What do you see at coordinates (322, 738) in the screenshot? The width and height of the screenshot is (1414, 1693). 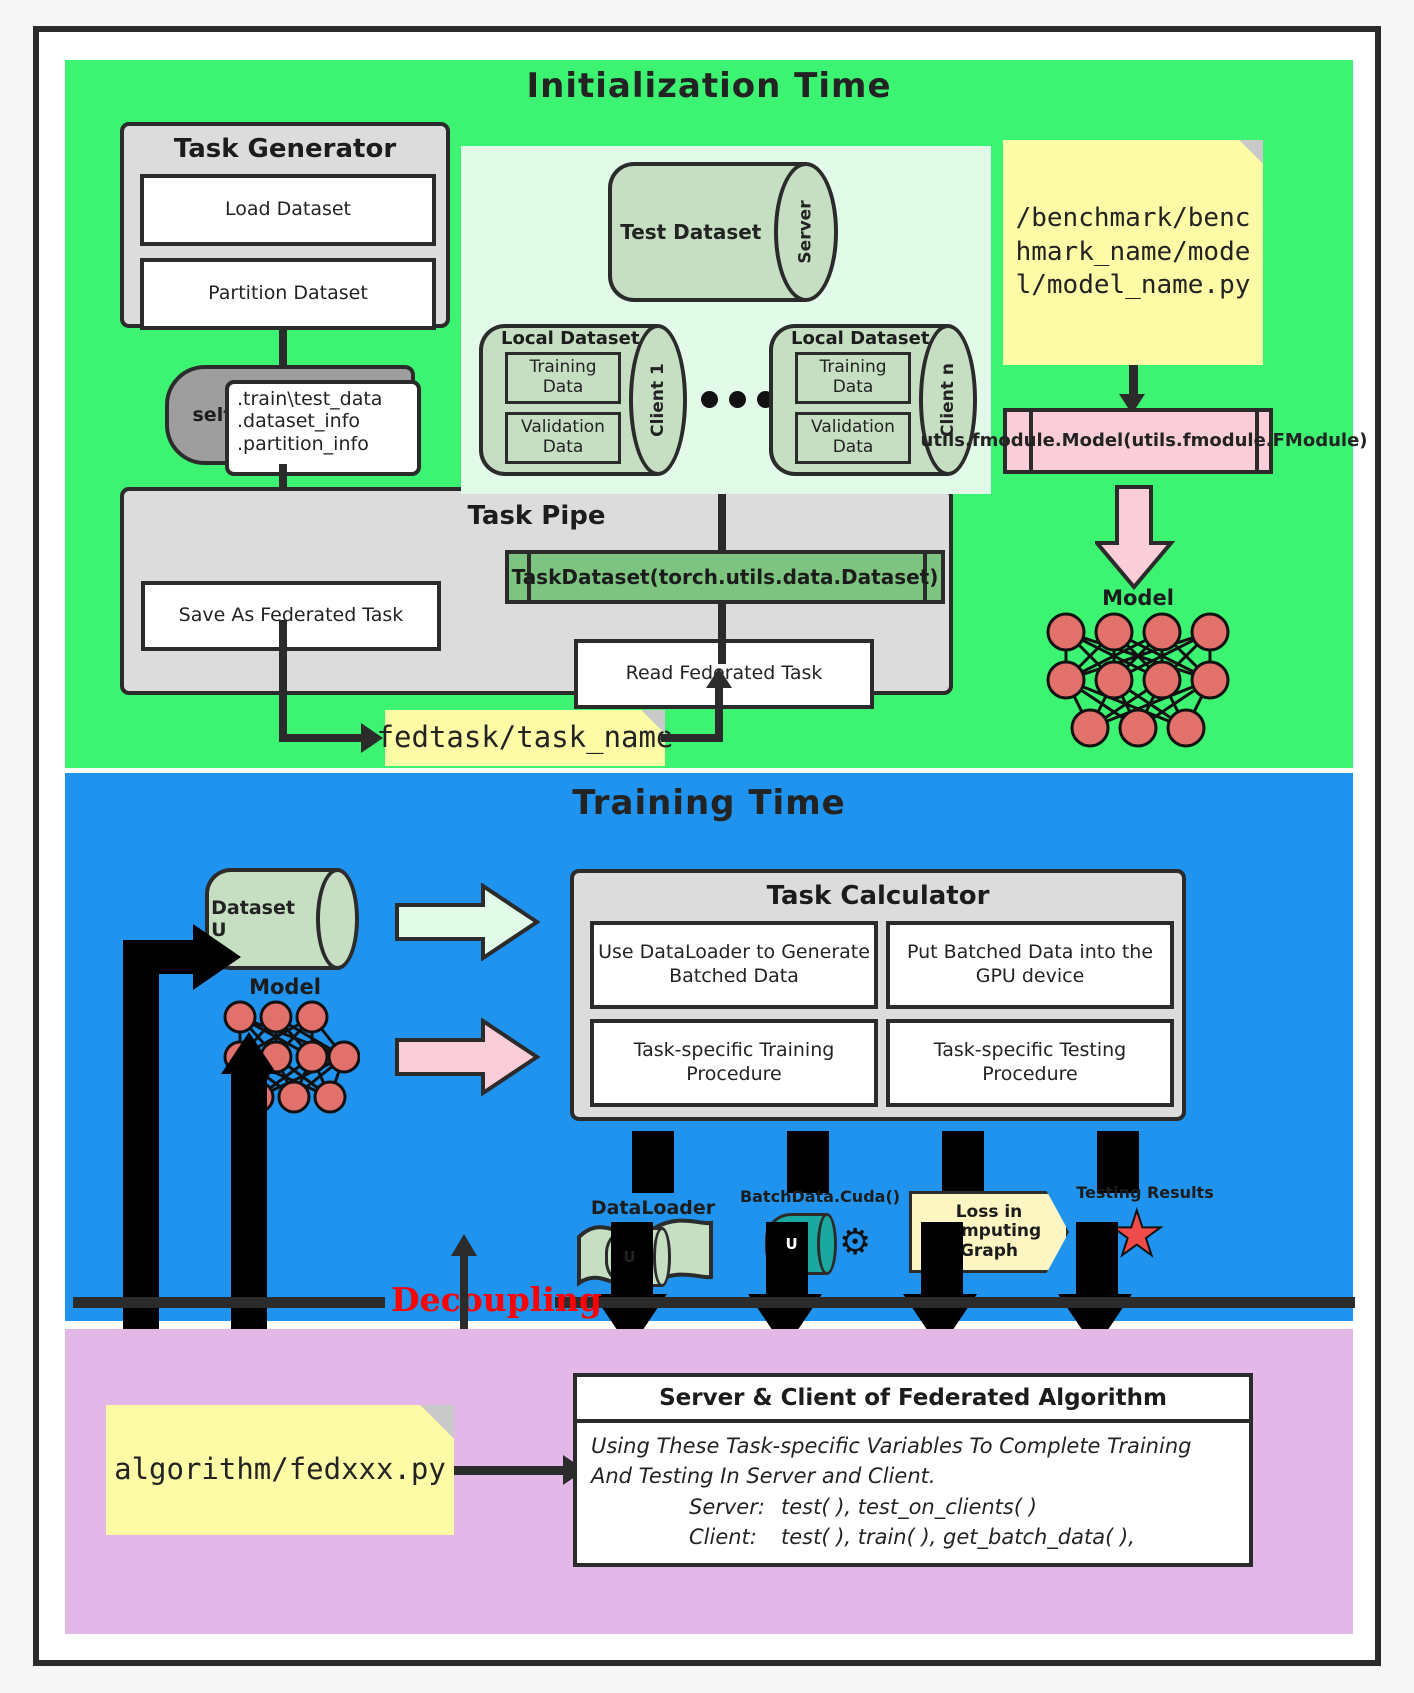 I see `connector-save-to-fedtask-h` at bounding box center [322, 738].